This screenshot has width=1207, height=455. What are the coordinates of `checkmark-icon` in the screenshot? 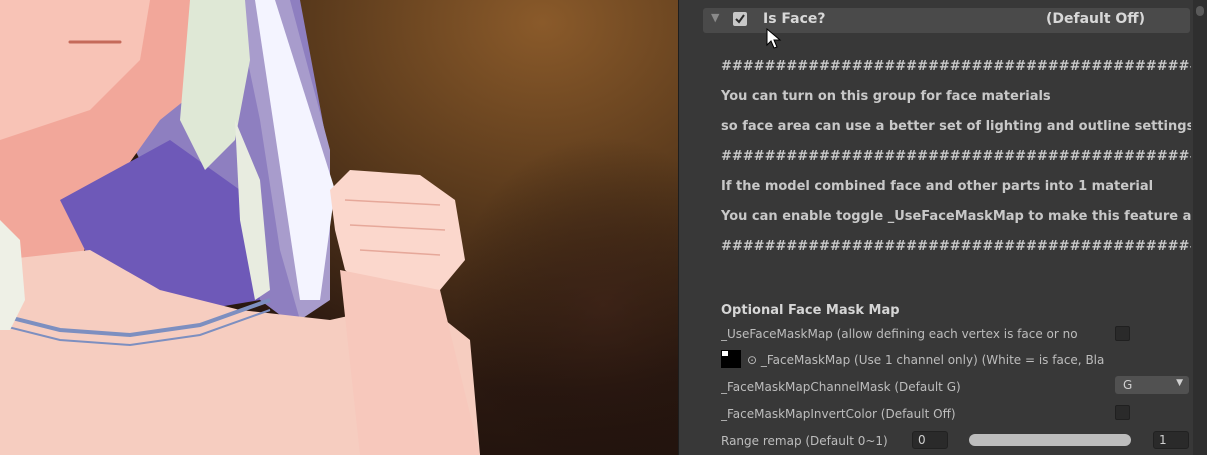 It's located at (740, 19).